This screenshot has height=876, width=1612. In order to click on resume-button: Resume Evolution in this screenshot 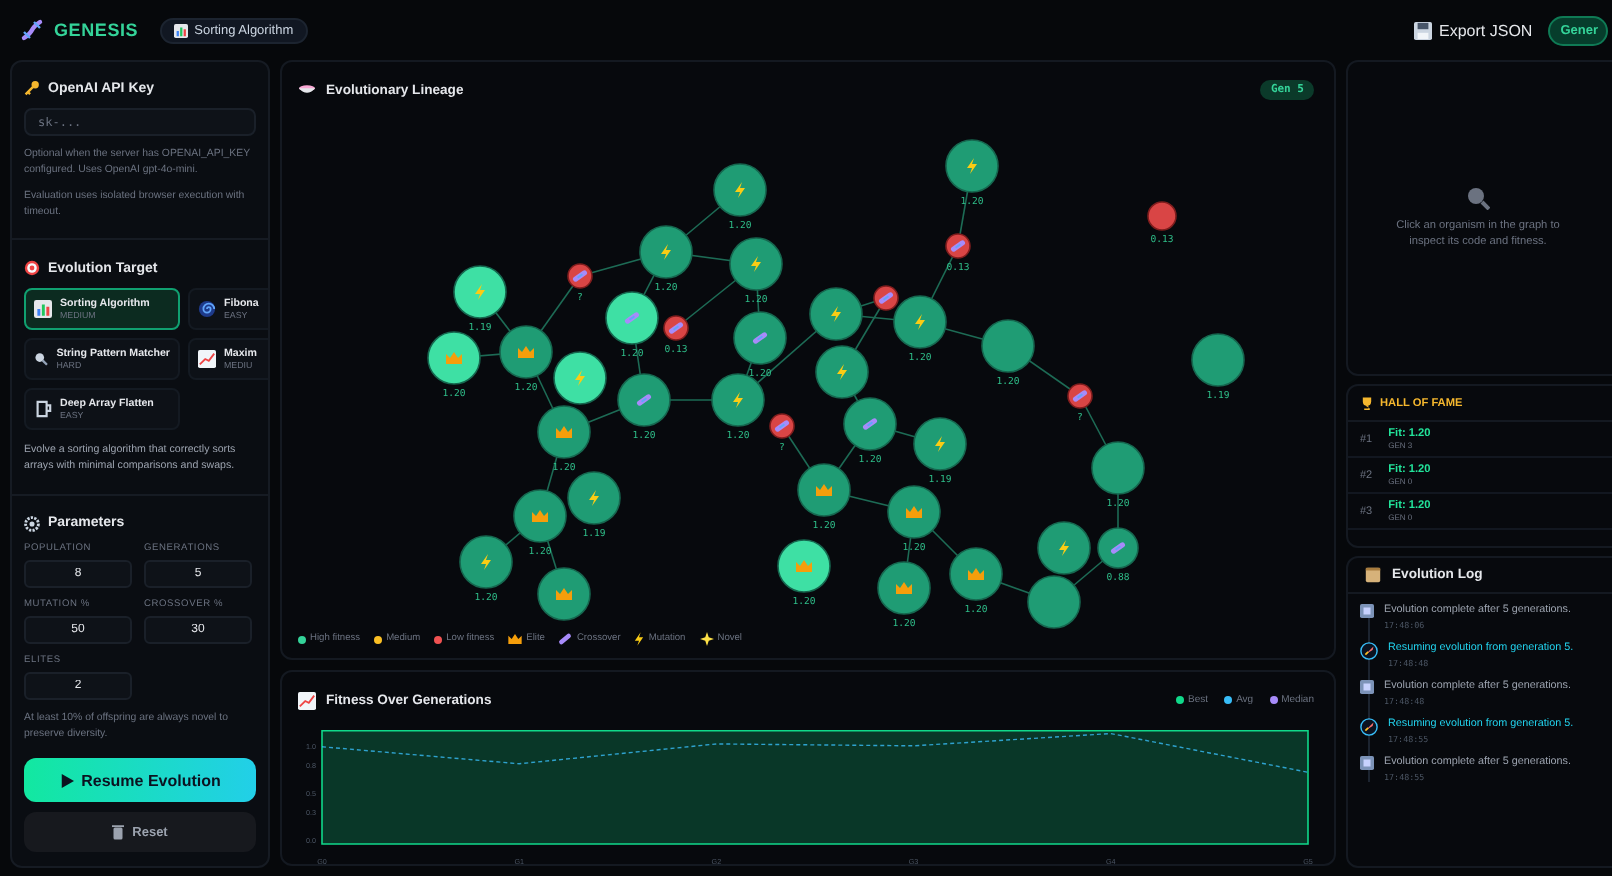, I will do `click(140, 780)`.